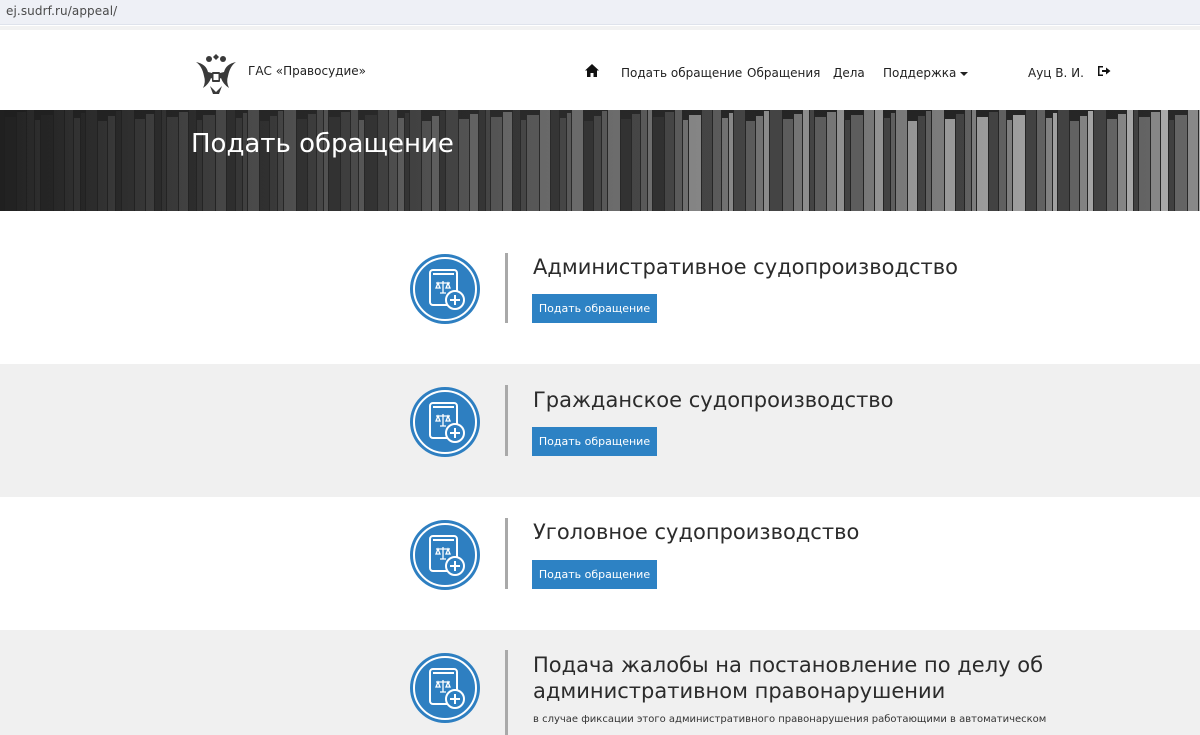  Describe the element at coordinates (739, 691) in the screenshot. I see `section-title-line-2: административном правонарушении` at that location.